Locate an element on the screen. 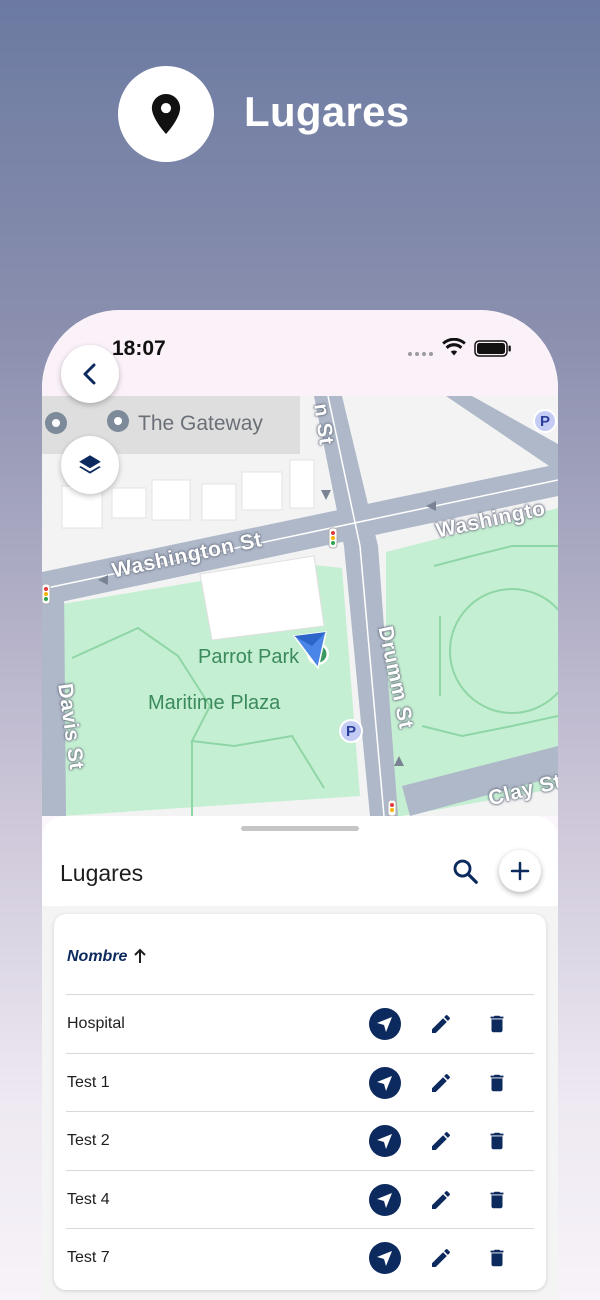  status-time: 18:07 is located at coordinates (139, 348).